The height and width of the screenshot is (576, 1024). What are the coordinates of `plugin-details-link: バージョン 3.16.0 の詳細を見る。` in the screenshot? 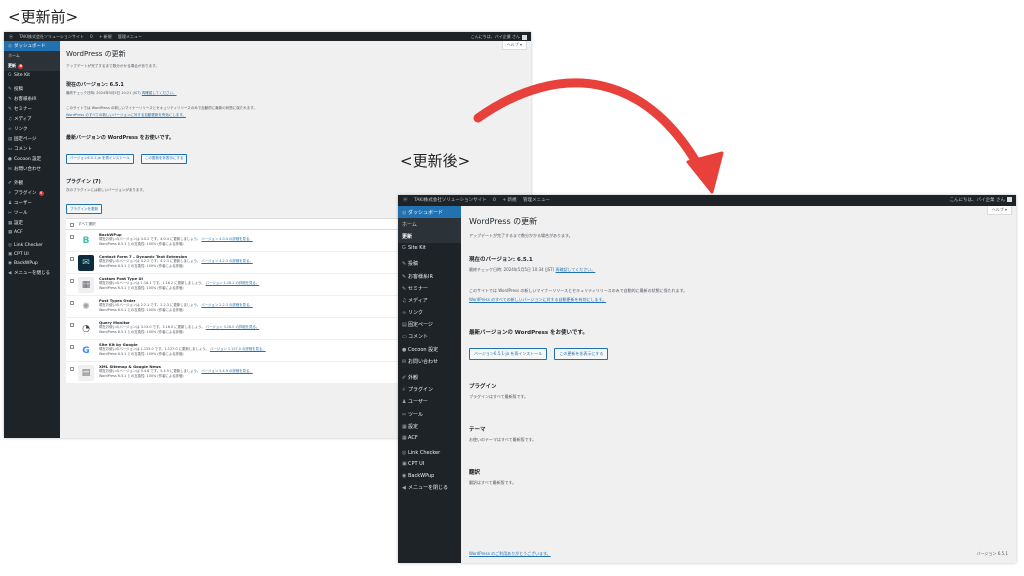 It's located at (233, 327).